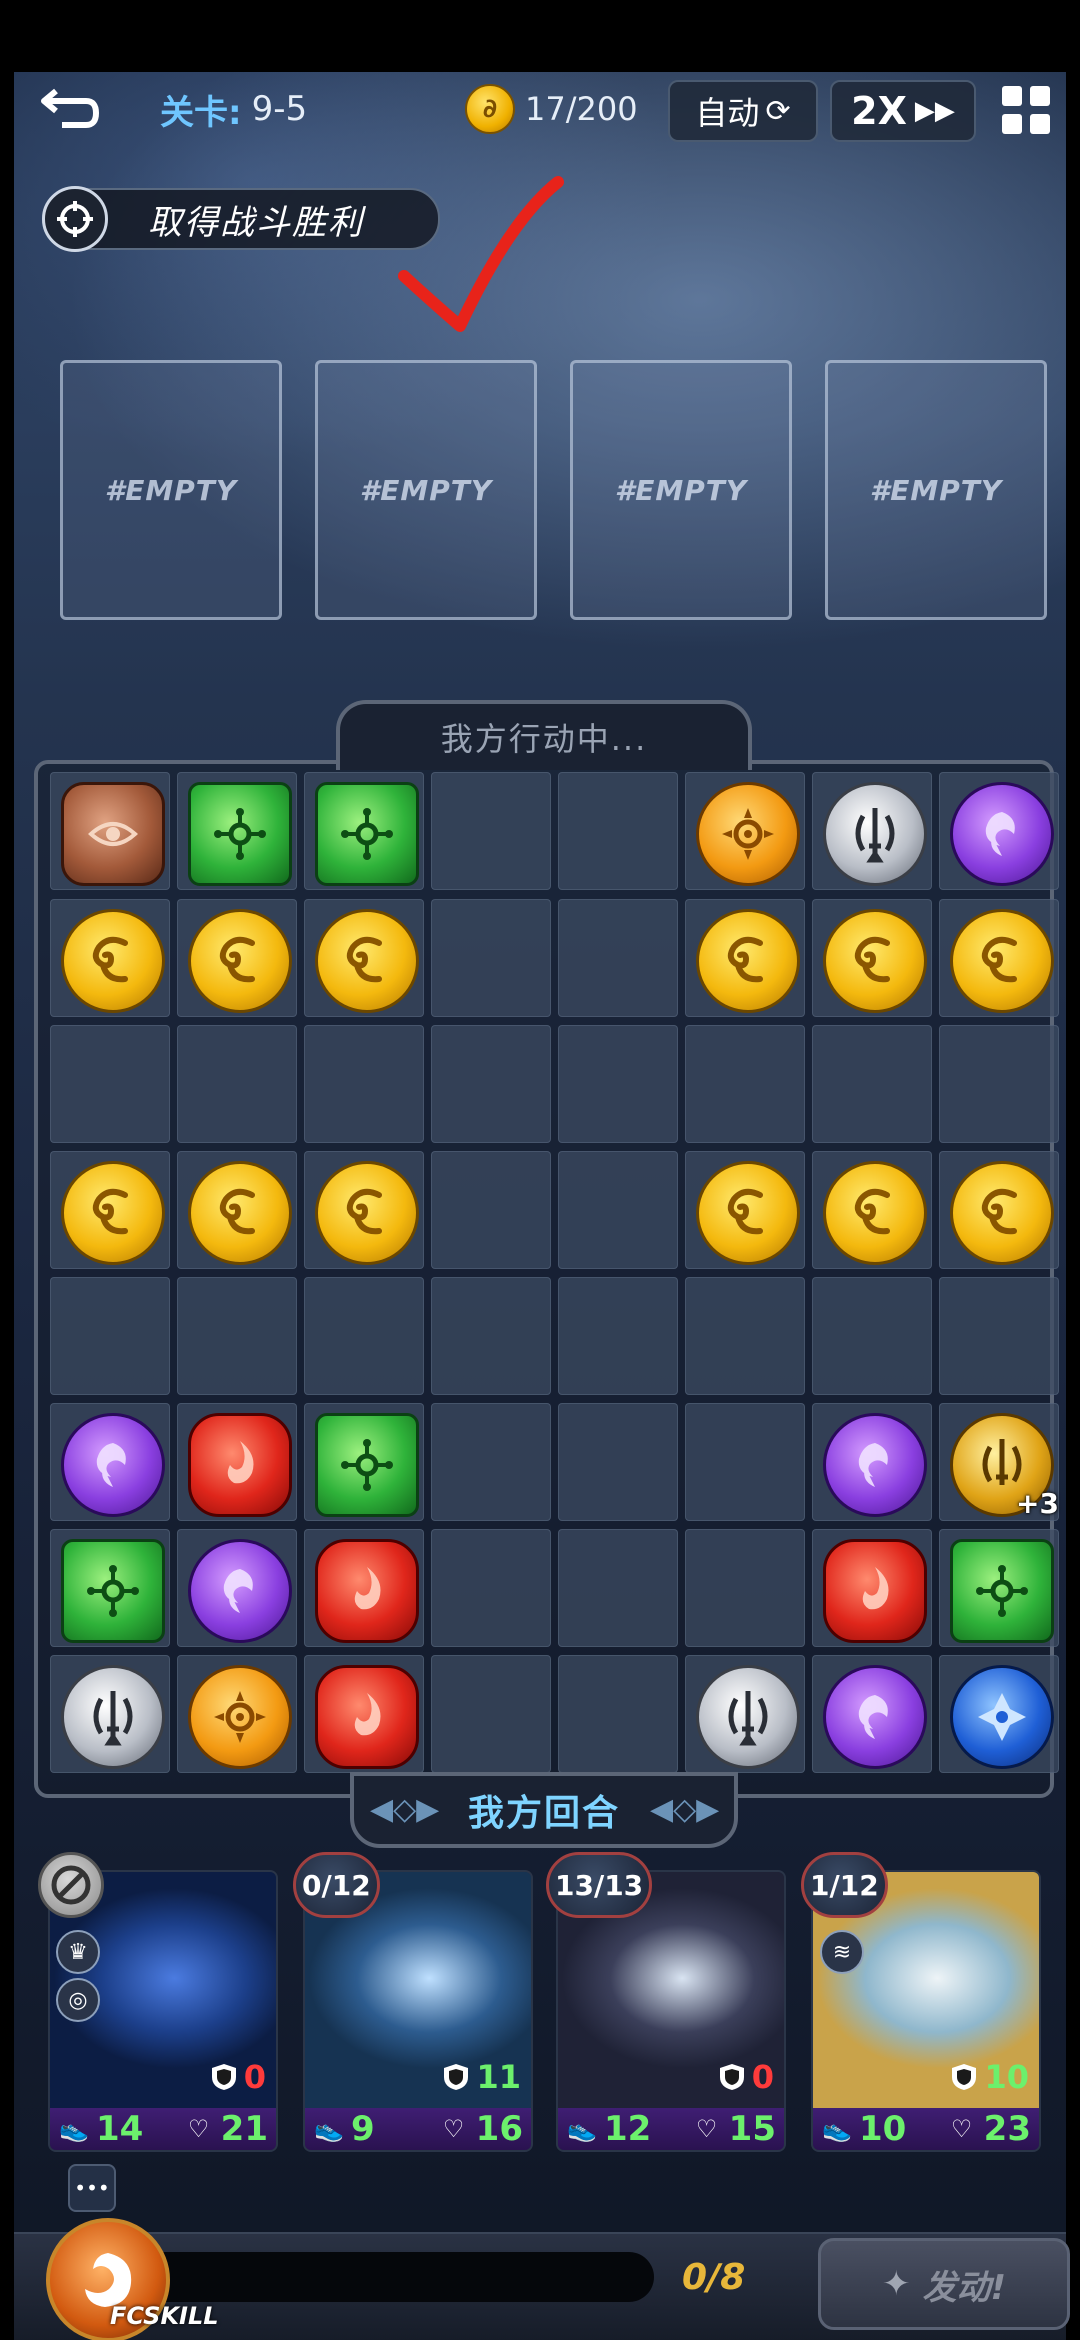 The width and height of the screenshot is (1080, 2340). Describe the element at coordinates (75, 219) in the screenshot. I see `target-icon` at that location.